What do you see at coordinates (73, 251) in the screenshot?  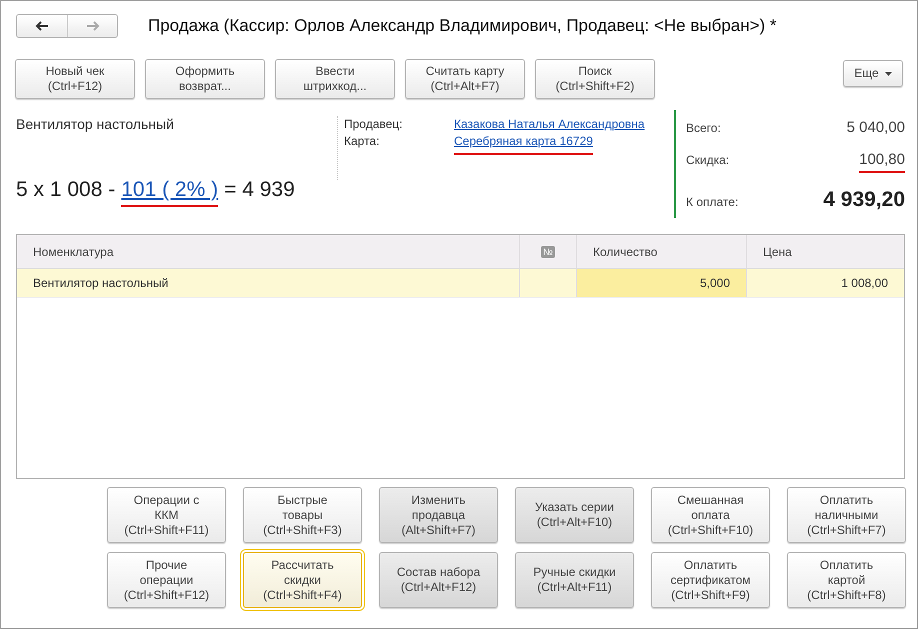 I see `column-header: Номенклатура` at bounding box center [73, 251].